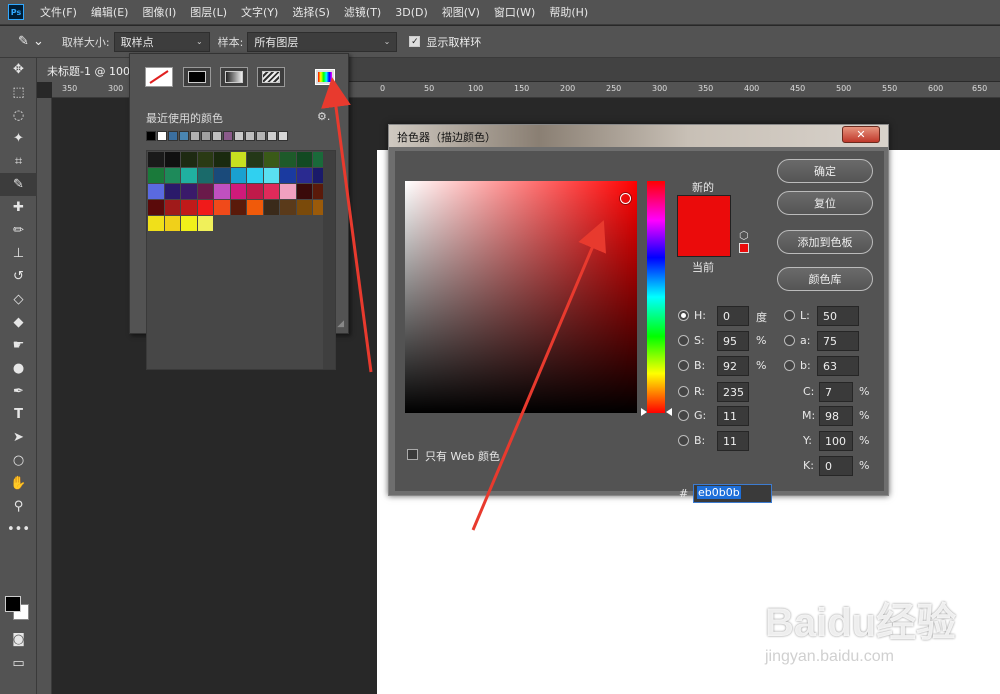 The width and height of the screenshot is (1000, 694). I want to click on eyedropper-tool-icon: ✎, so click(18, 184).